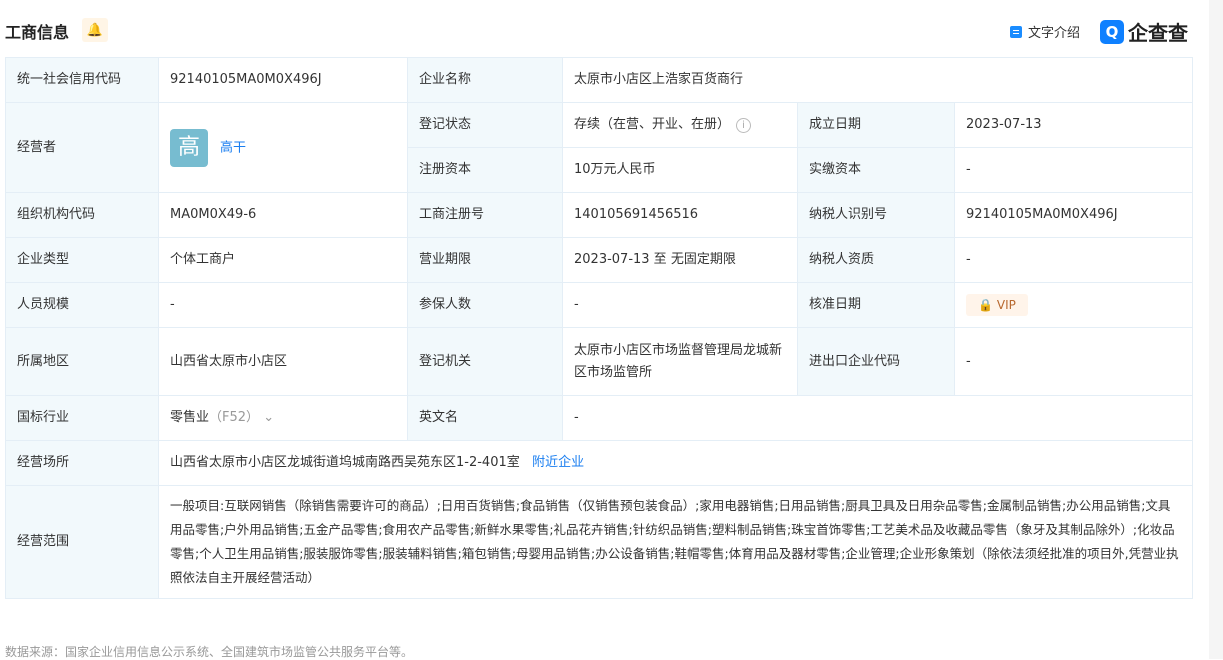 The image size is (1223, 660). I want to click on text-intro-button: 文字介绍, so click(1045, 31).